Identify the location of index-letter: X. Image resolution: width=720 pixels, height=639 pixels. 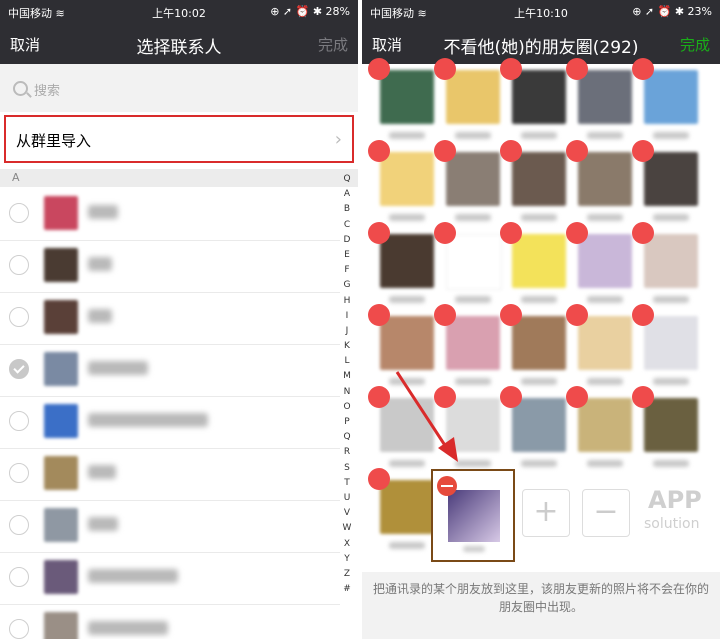
(347, 544).